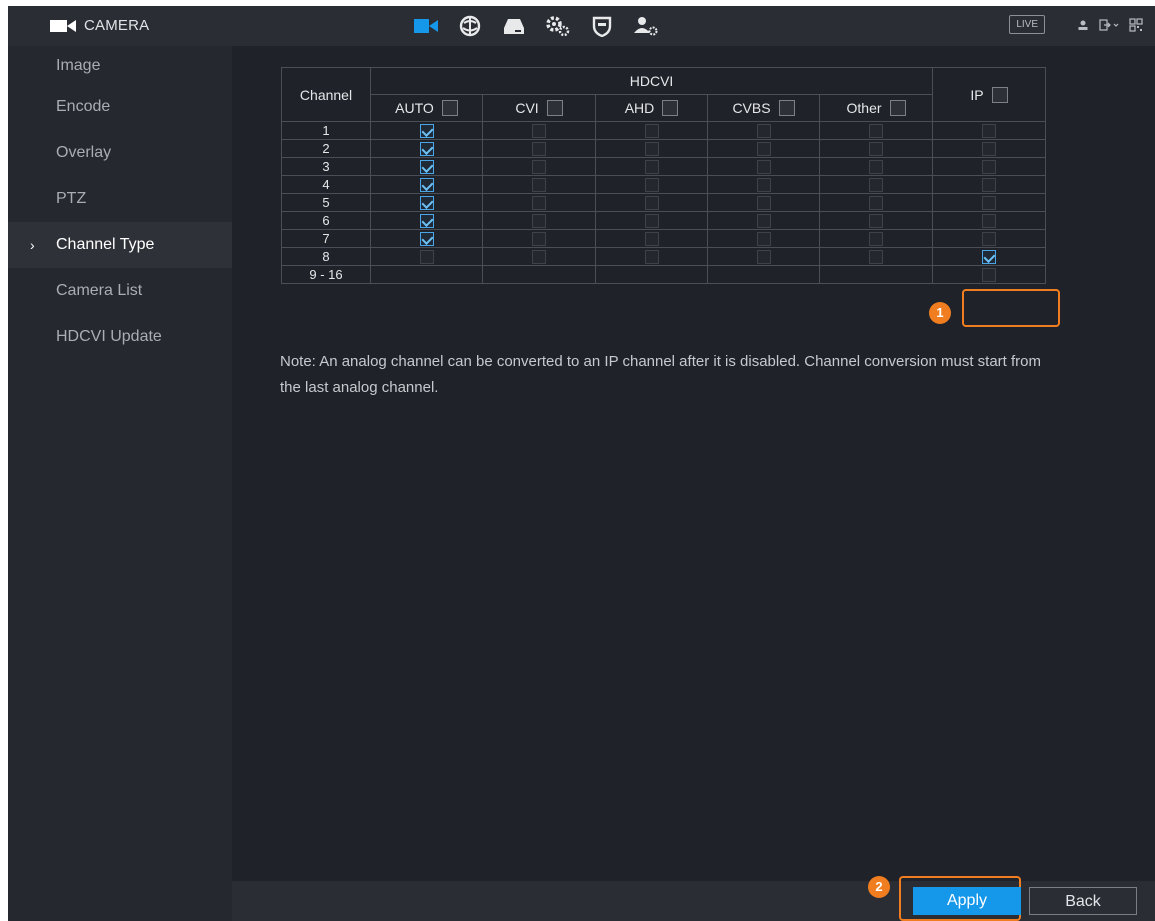  What do you see at coordinates (120, 291) in the screenshot?
I see `sidebar-item-camera-list: Camera List` at bounding box center [120, 291].